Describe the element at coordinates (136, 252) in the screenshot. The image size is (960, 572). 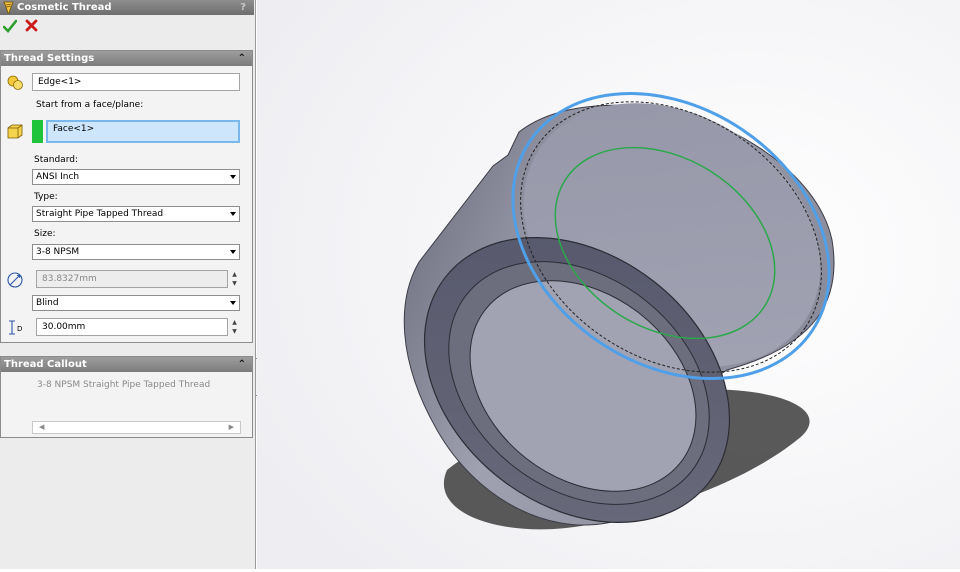
I see `size-select: 3-8 NPSM` at that location.